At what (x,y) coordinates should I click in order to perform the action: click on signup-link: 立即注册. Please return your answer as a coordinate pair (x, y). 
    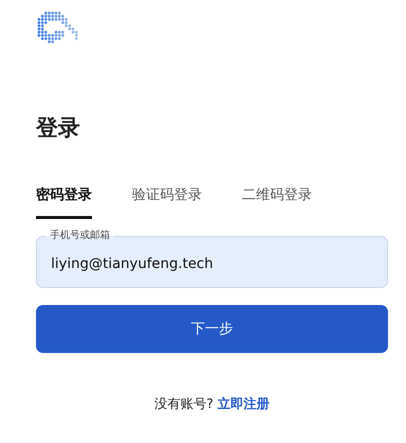
    Looking at the image, I should click on (243, 404).